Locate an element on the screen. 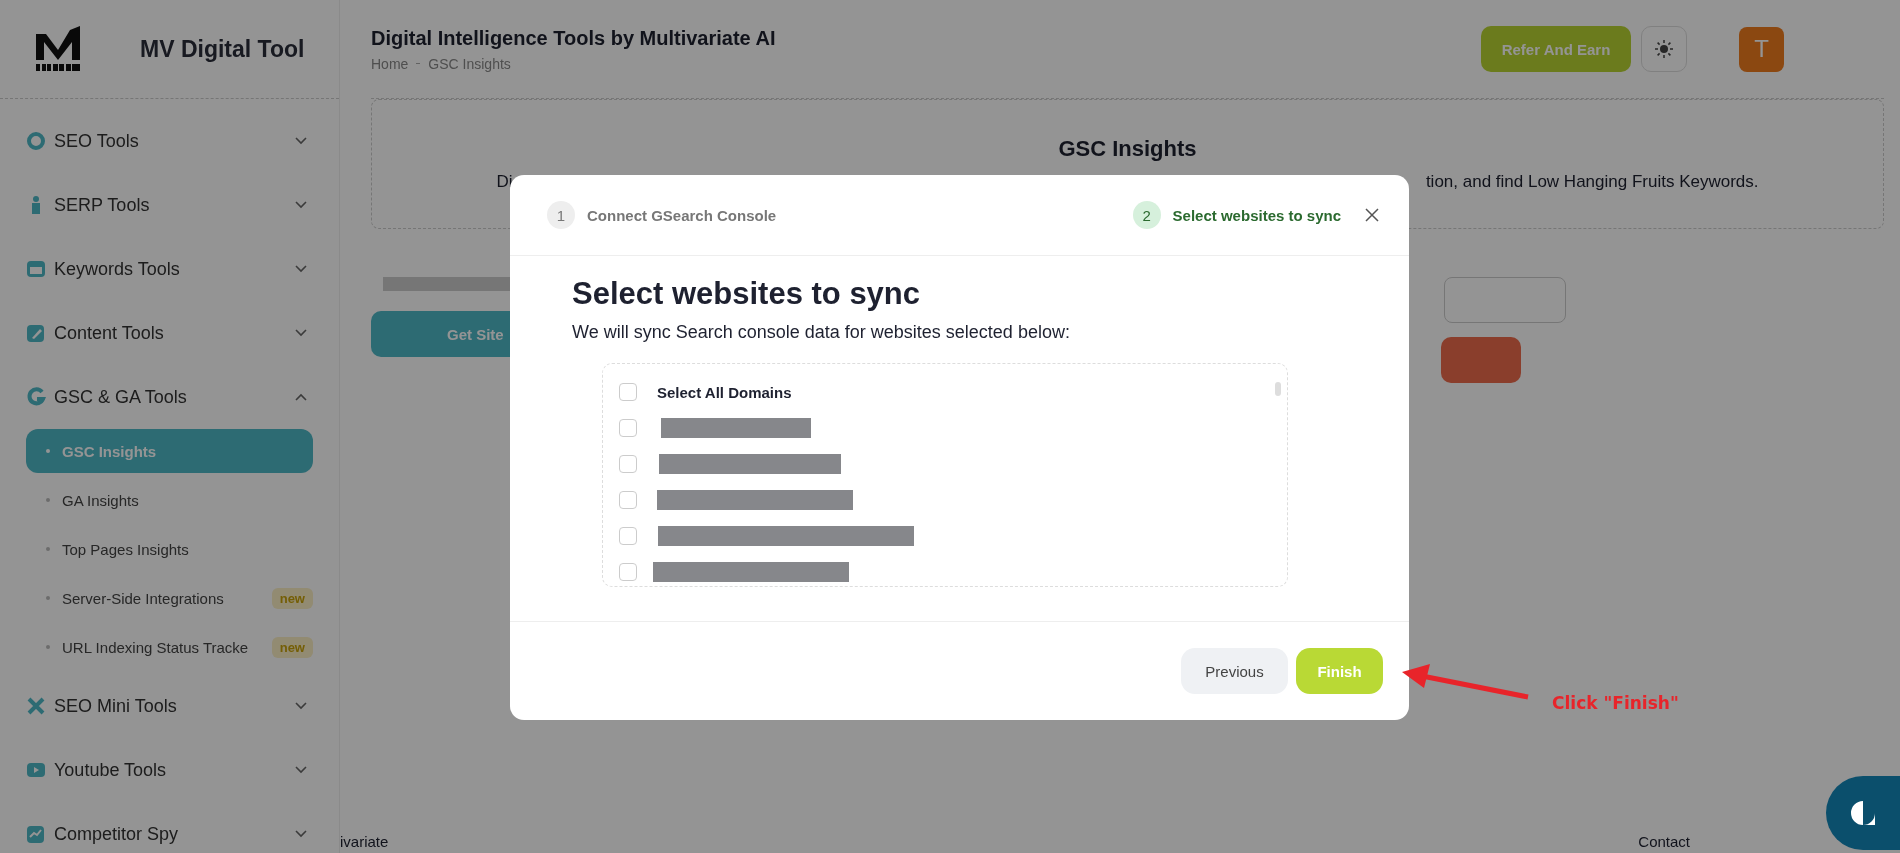 The image size is (1900, 853). select-all-label: Select All Domains is located at coordinates (724, 392).